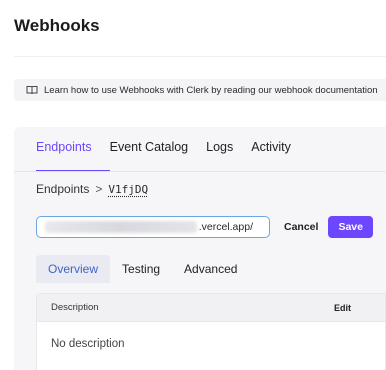 This screenshot has width=386, height=370. What do you see at coordinates (88, 344) in the screenshot?
I see `description-text: No description` at bounding box center [88, 344].